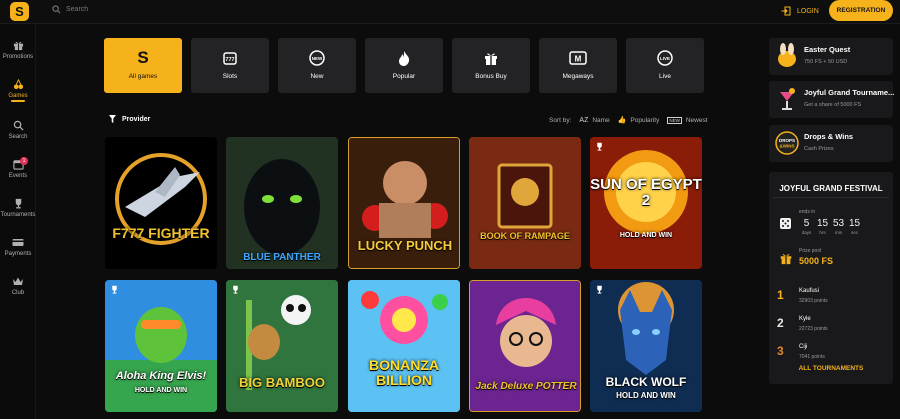  I want to click on sidebar-item-promotions: Promotions, so click(18, 50).